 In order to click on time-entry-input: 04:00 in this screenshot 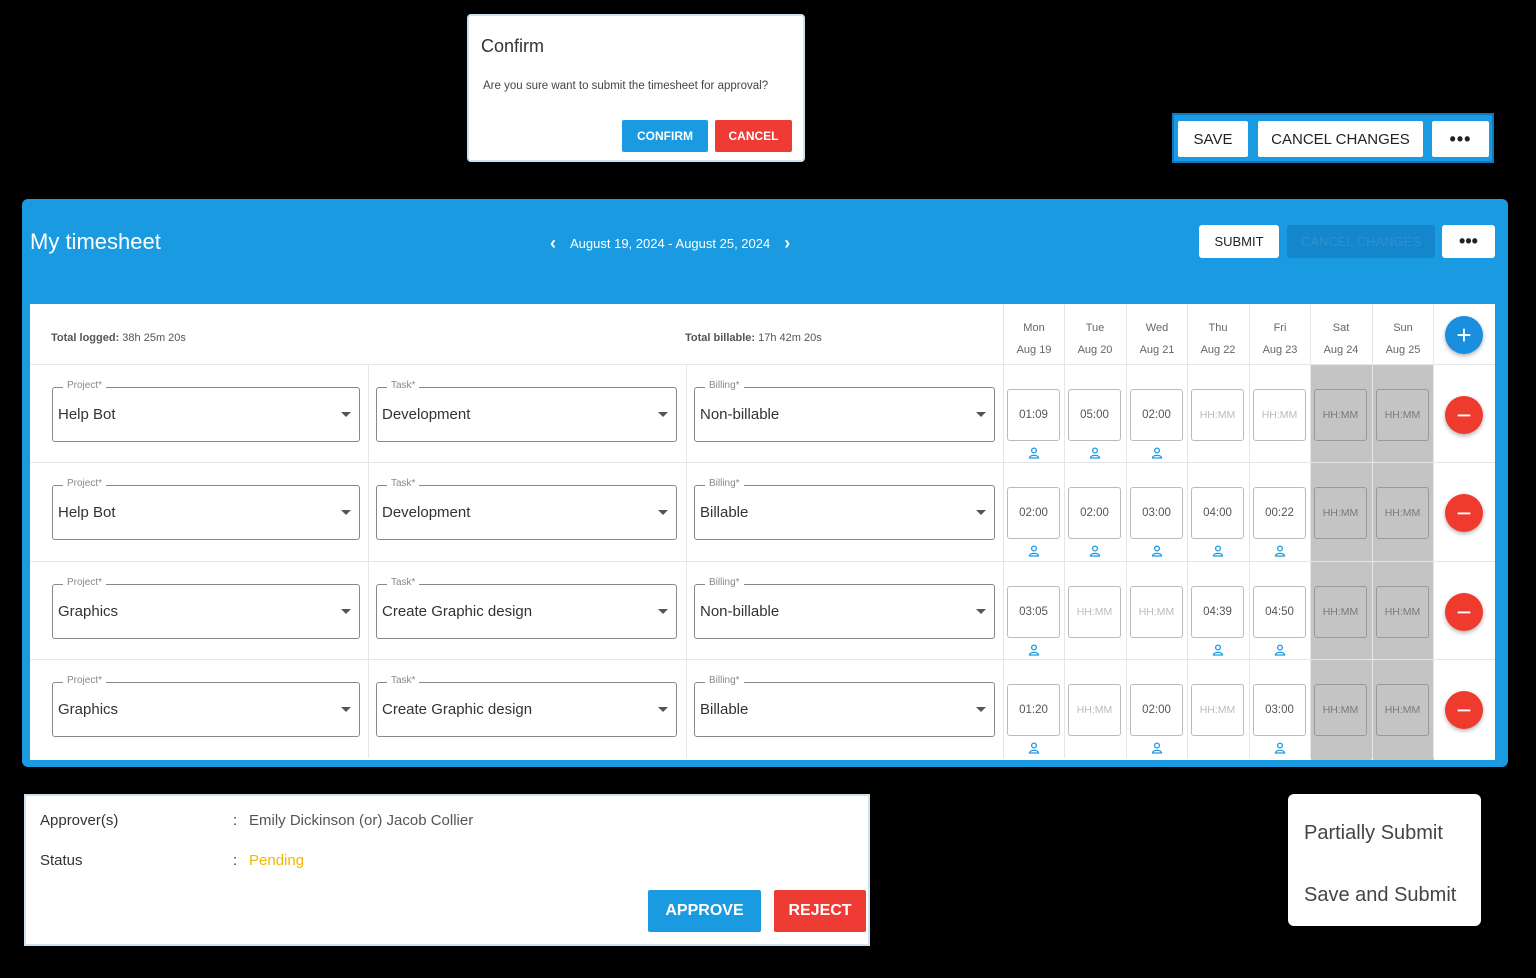, I will do `click(1217, 513)`.